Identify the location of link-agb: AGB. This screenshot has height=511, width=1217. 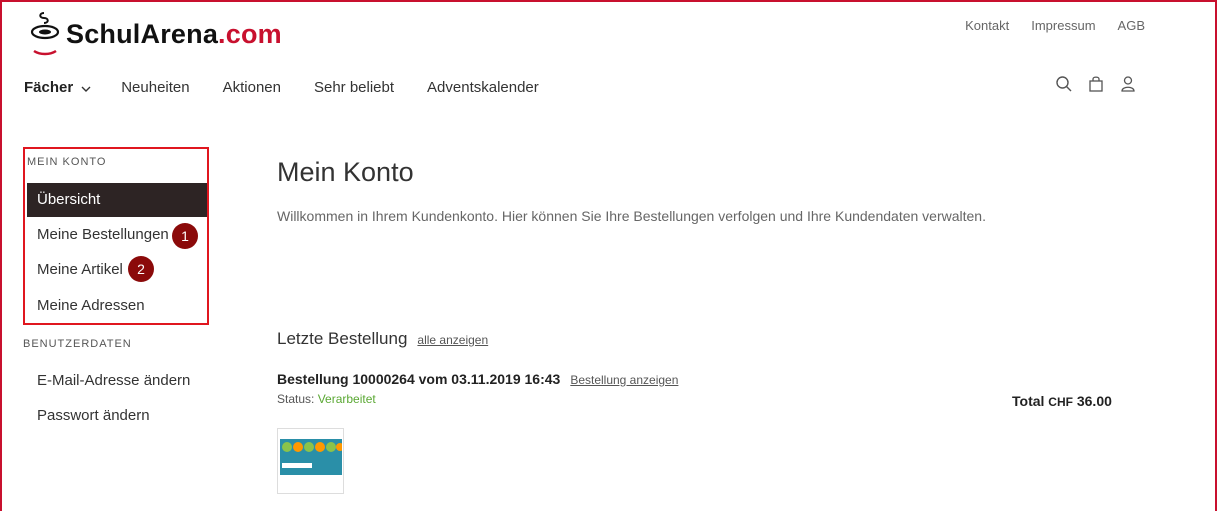
(1131, 25).